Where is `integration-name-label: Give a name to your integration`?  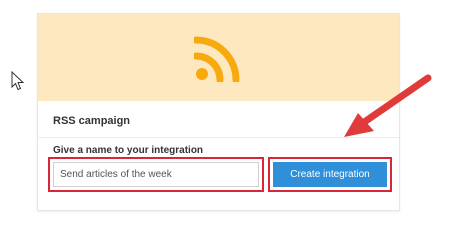
integration-name-label: Give a name to your integration is located at coordinates (128, 150).